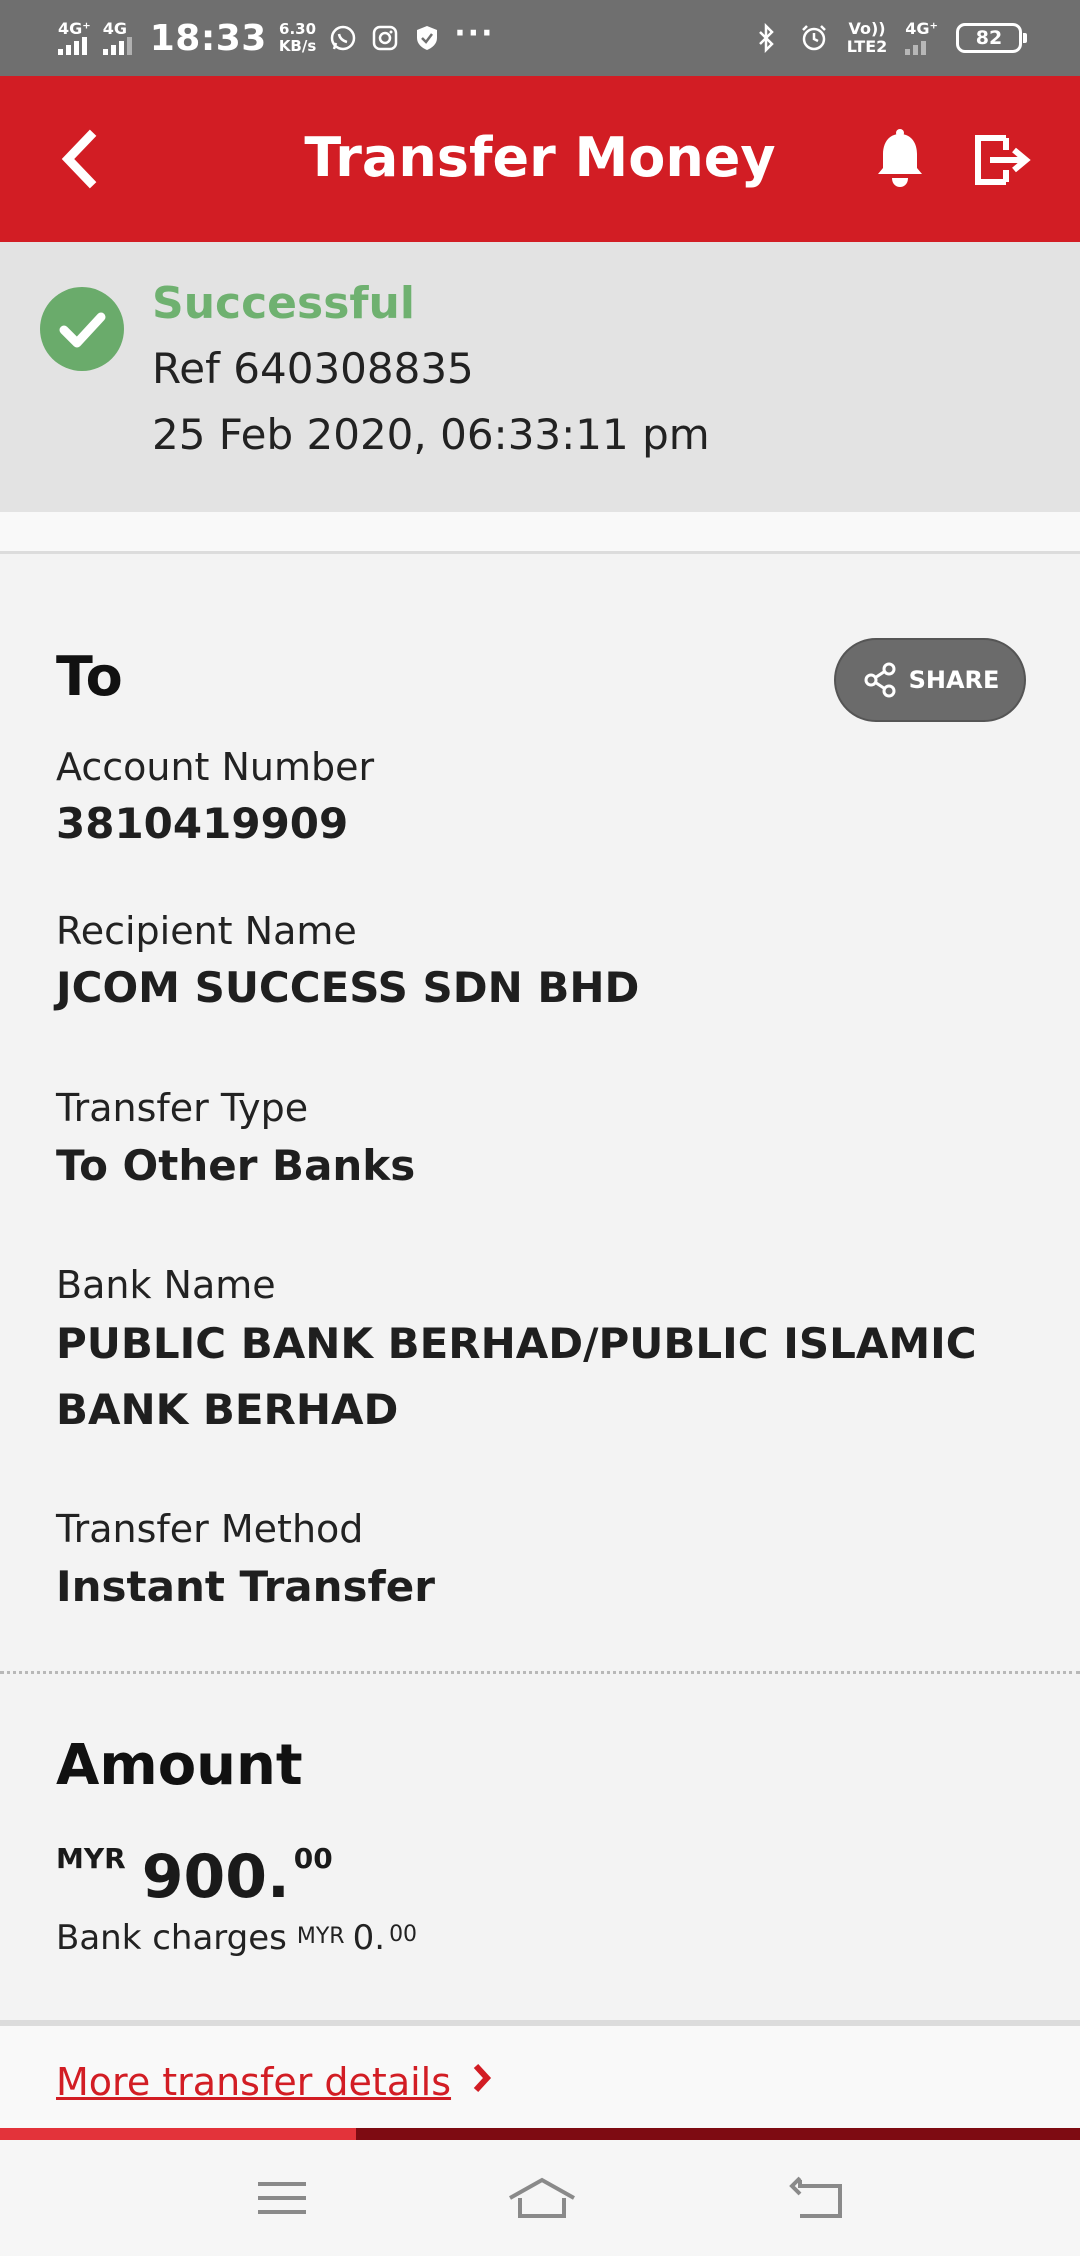 The width and height of the screenshot is (1080, 2256). I want to click on section-divider, so click(540, 1672).